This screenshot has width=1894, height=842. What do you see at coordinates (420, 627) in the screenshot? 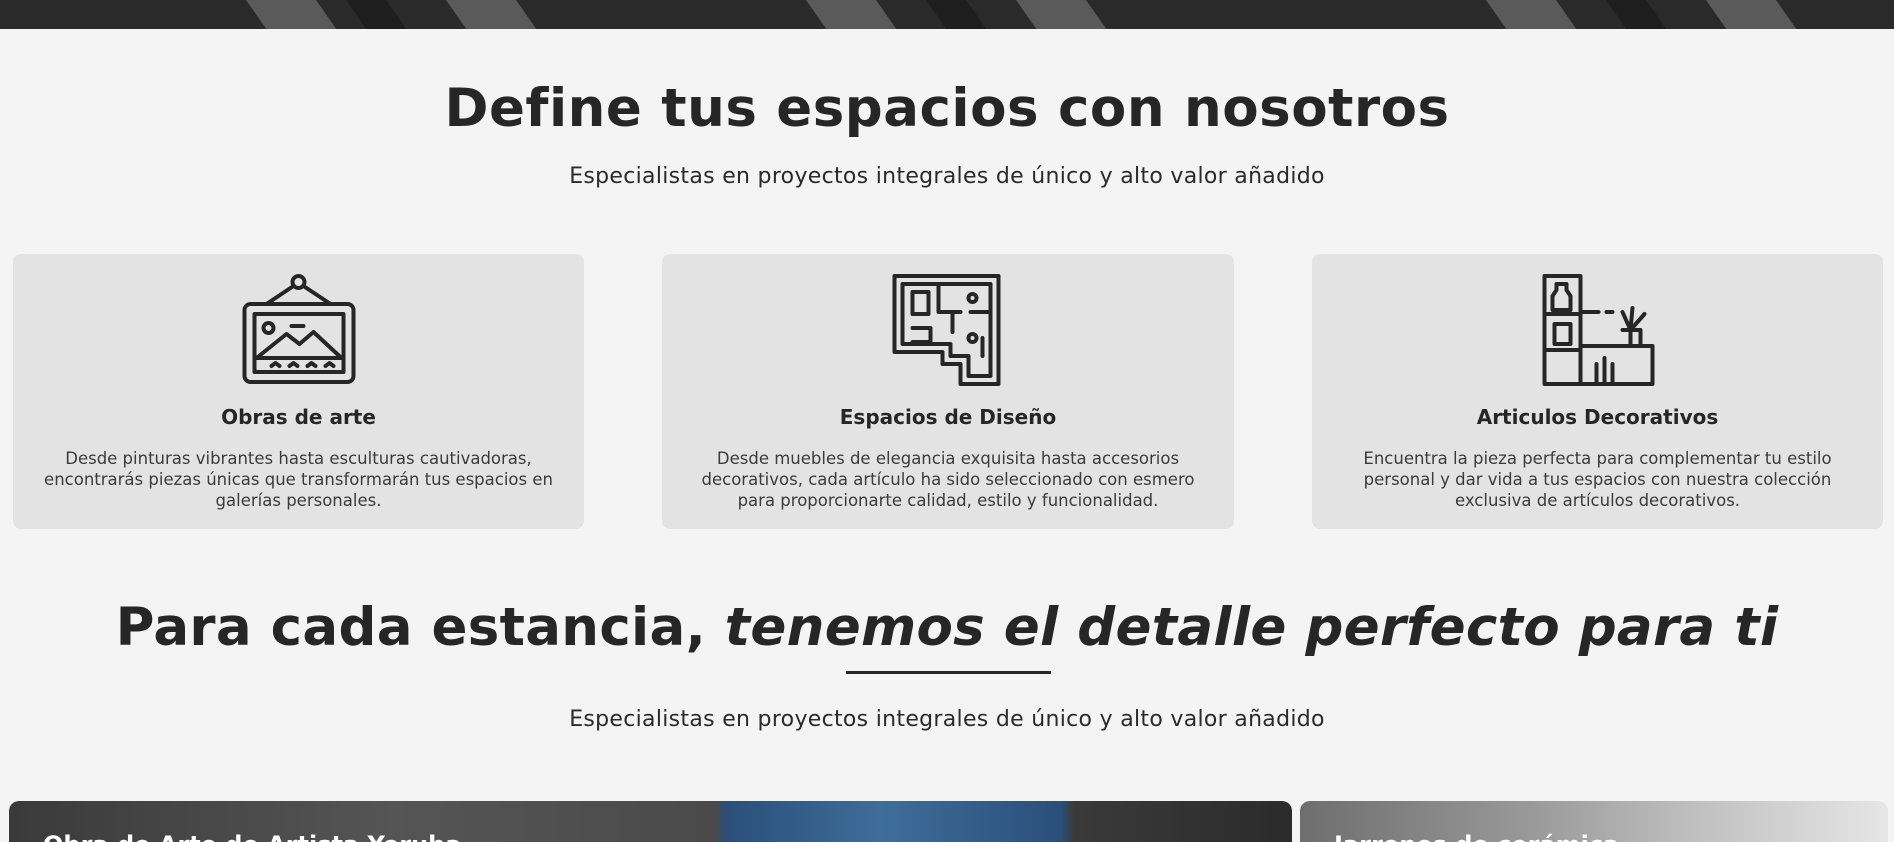
I see `title-plain: Para cada estancia,` at bounding box center [420, 627].